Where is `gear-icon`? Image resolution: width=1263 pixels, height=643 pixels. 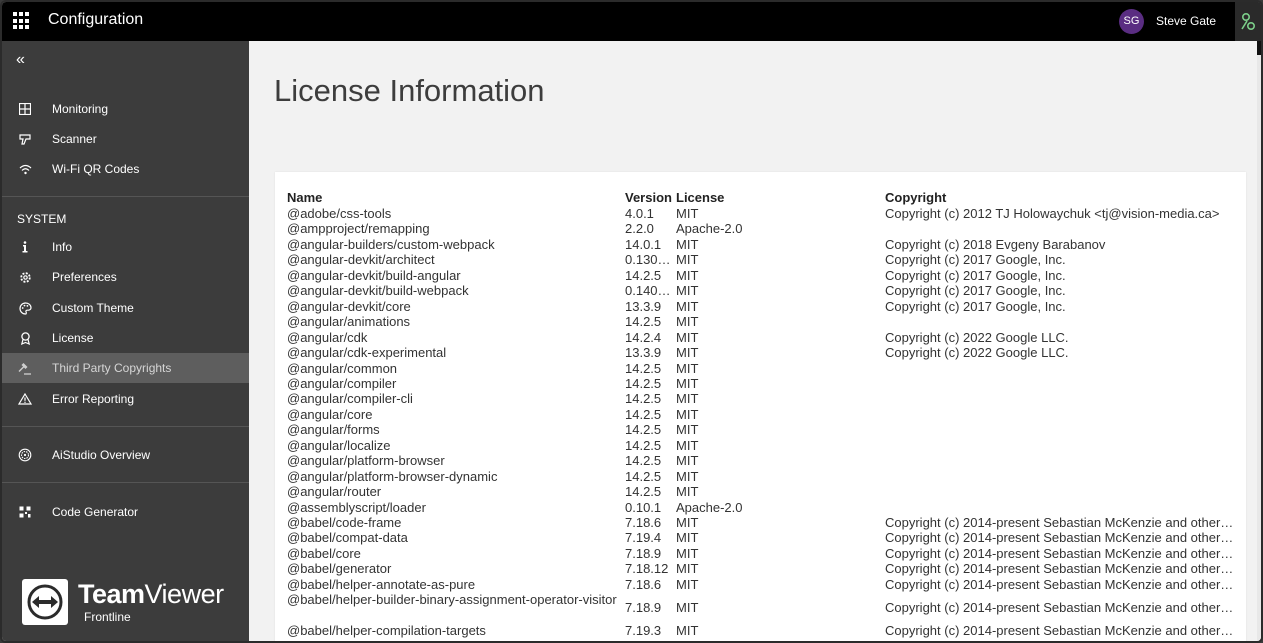
gear-icon is located at coordinates (25, 277).